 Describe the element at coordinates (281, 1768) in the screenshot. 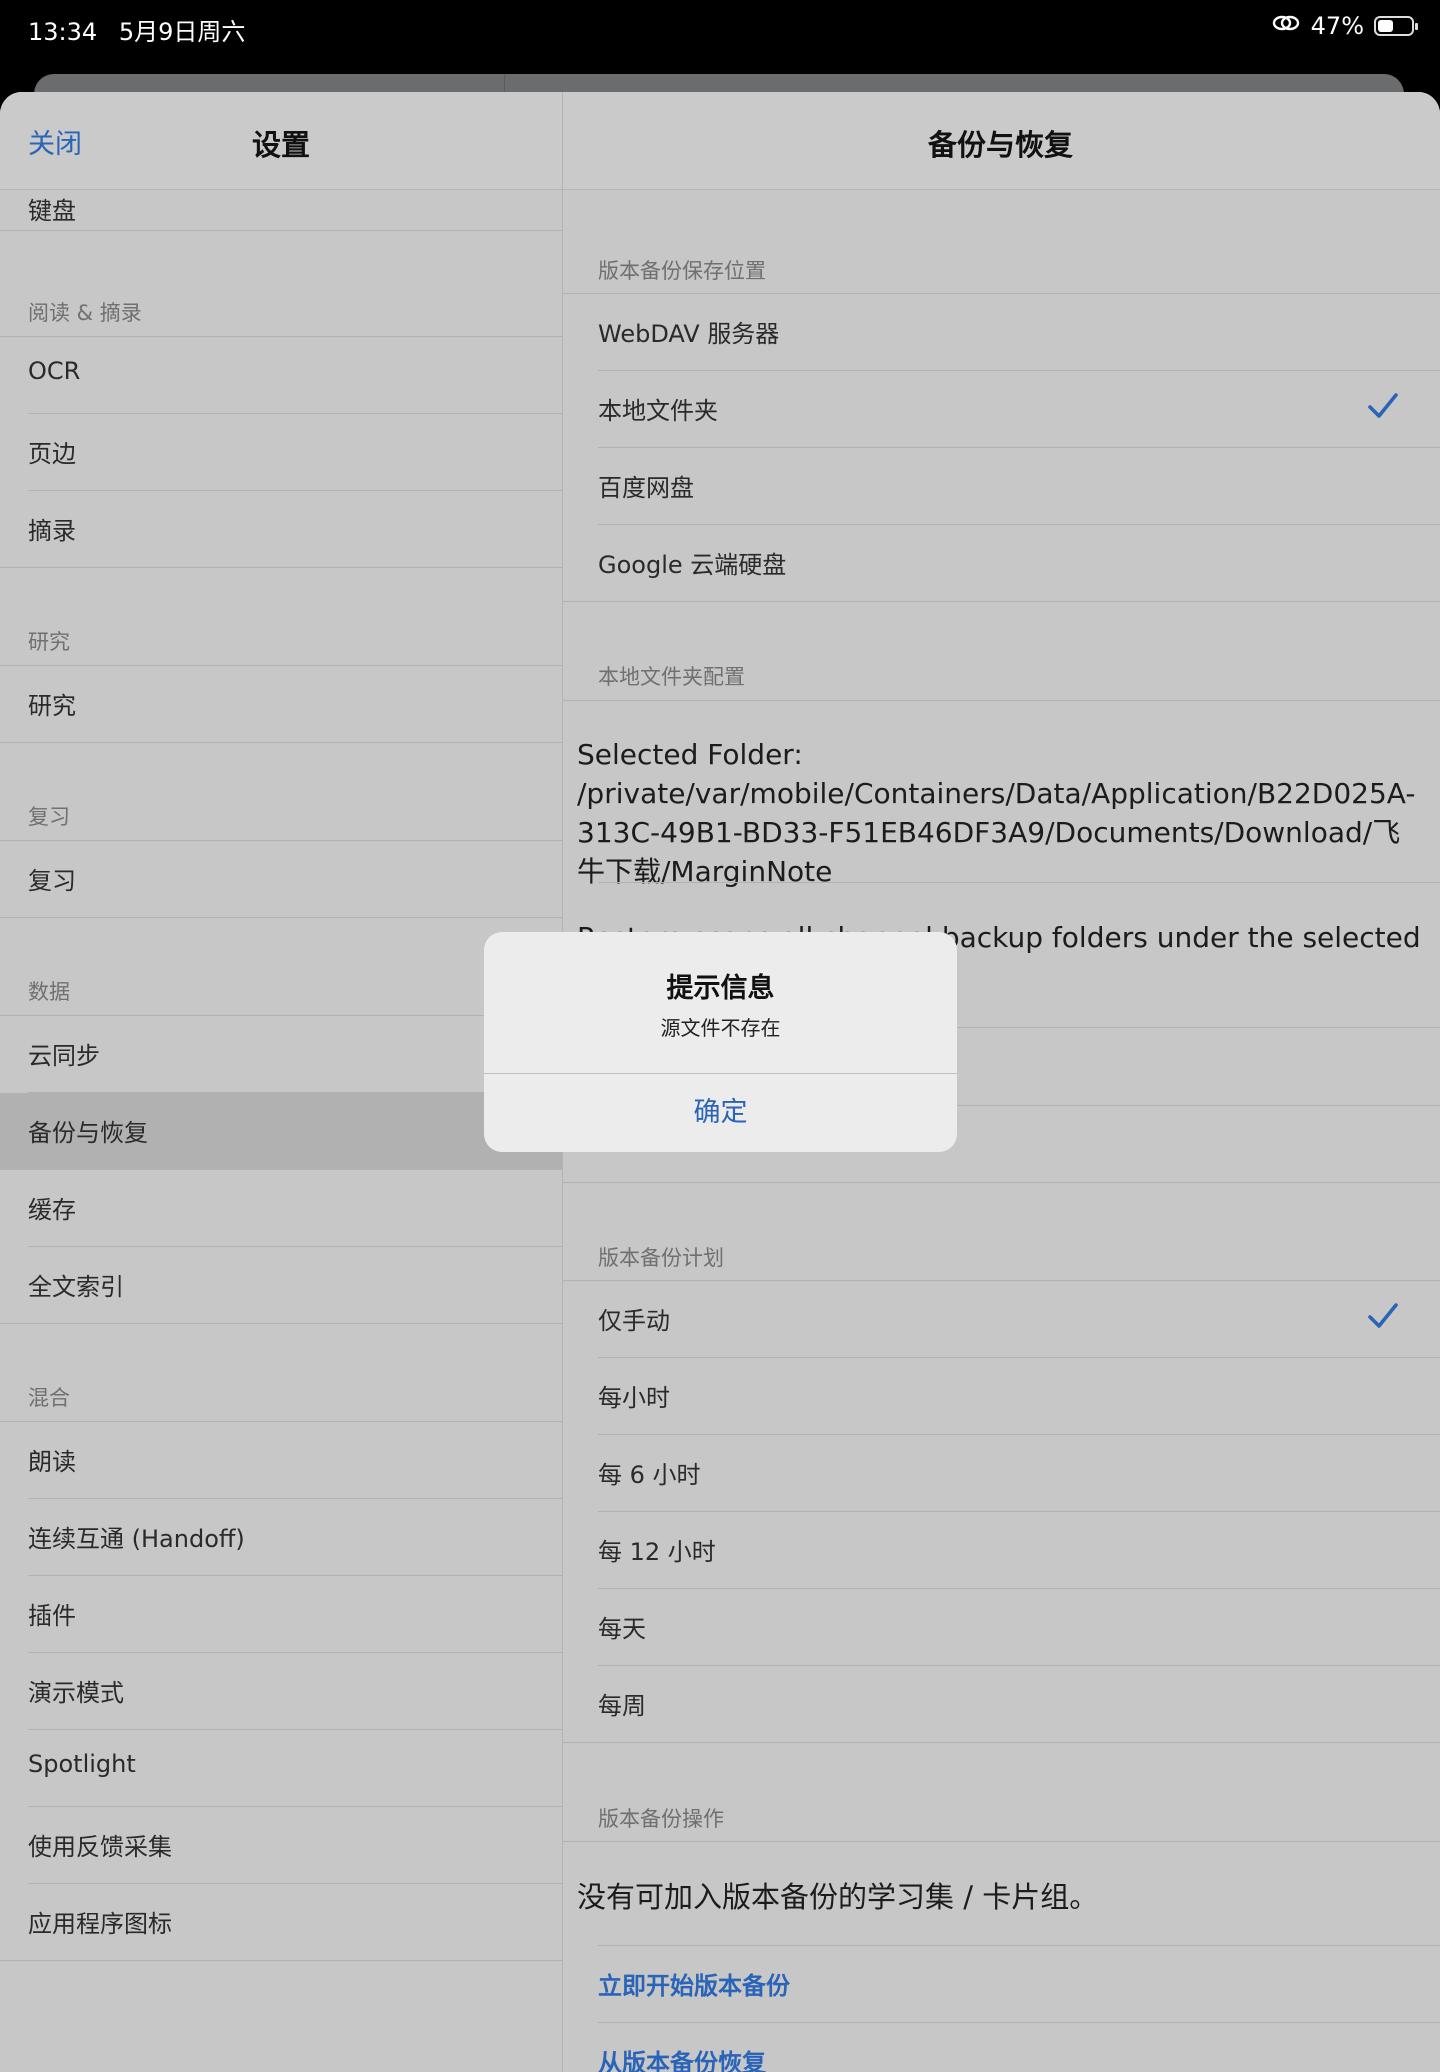

I see `sidebar-item-spotlight: Spotlight` at that location.